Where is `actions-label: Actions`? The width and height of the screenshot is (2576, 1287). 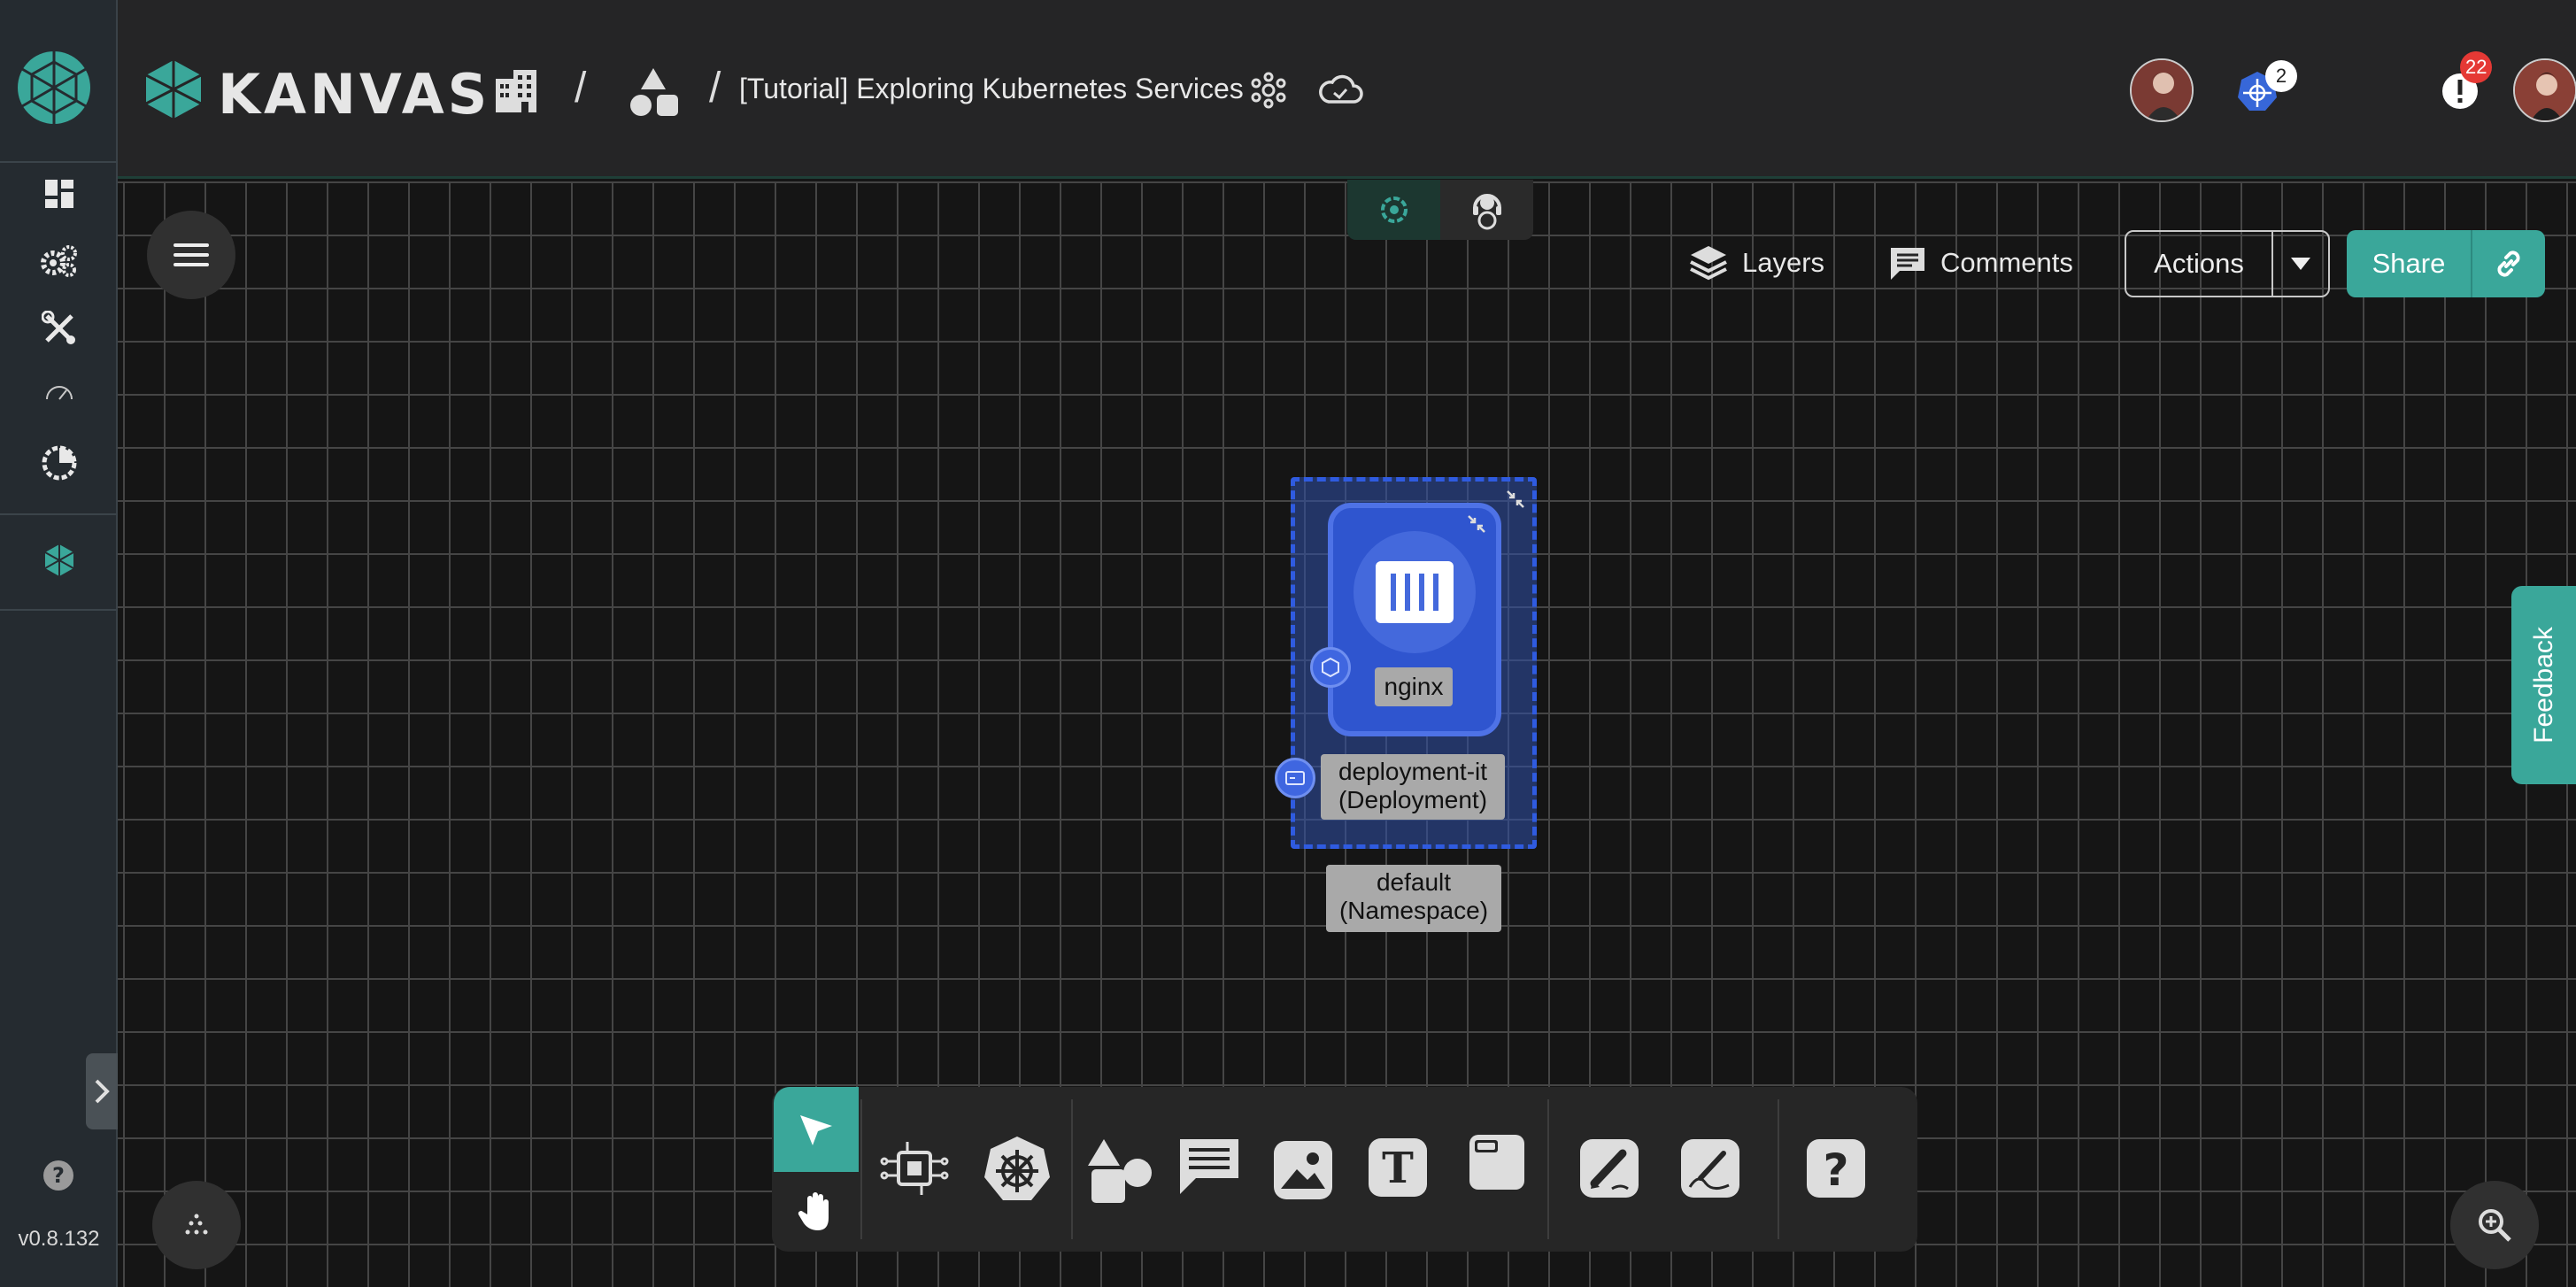
actions-label: Actions is located at coordinates (2199, 264).